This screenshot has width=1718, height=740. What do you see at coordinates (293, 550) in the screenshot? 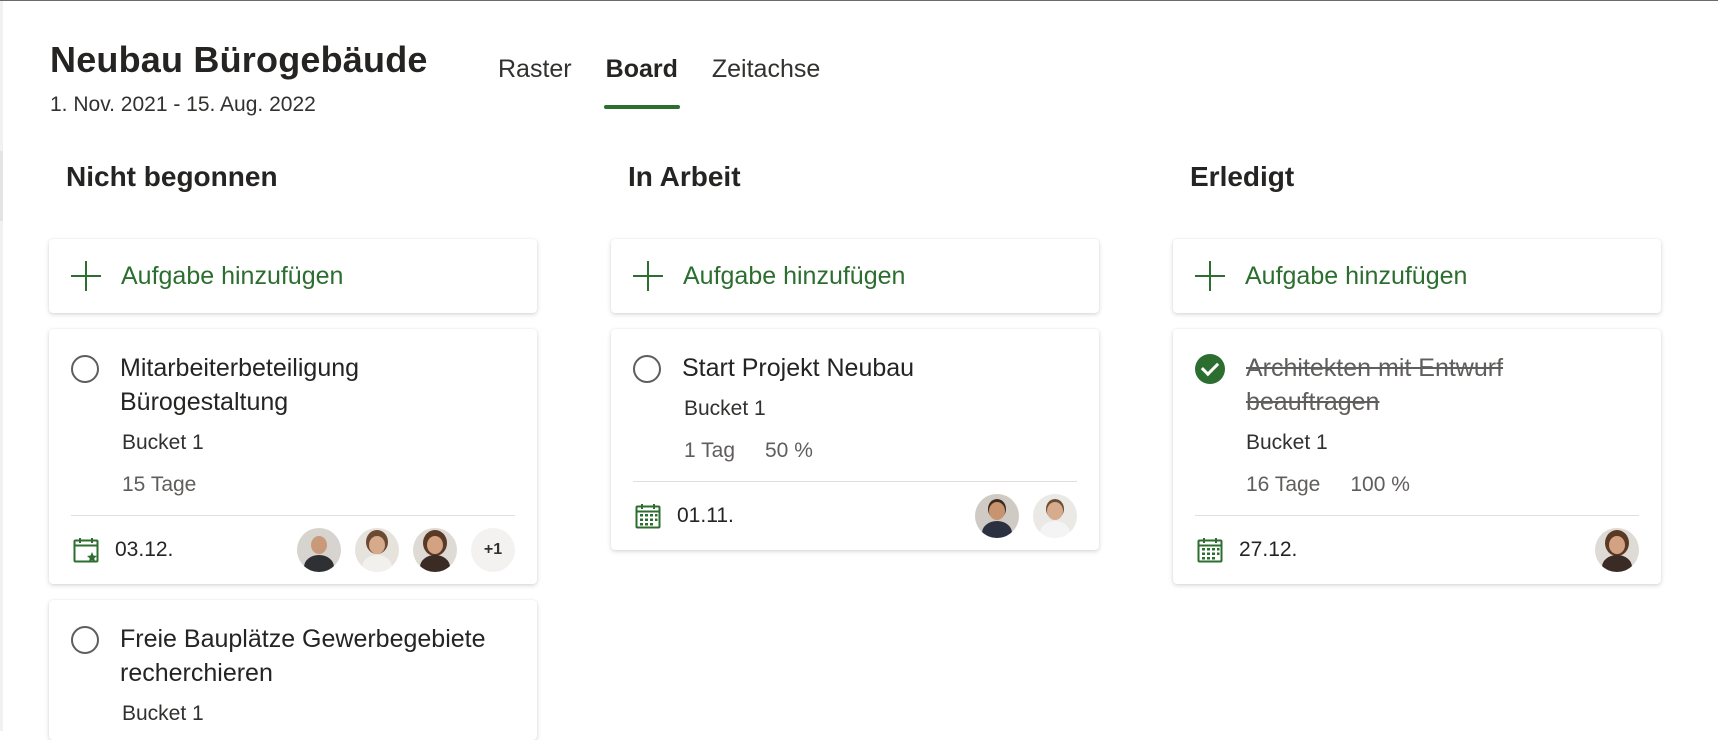
I see `task-footer: 03.12. +1` at bounding box center [293, 550].